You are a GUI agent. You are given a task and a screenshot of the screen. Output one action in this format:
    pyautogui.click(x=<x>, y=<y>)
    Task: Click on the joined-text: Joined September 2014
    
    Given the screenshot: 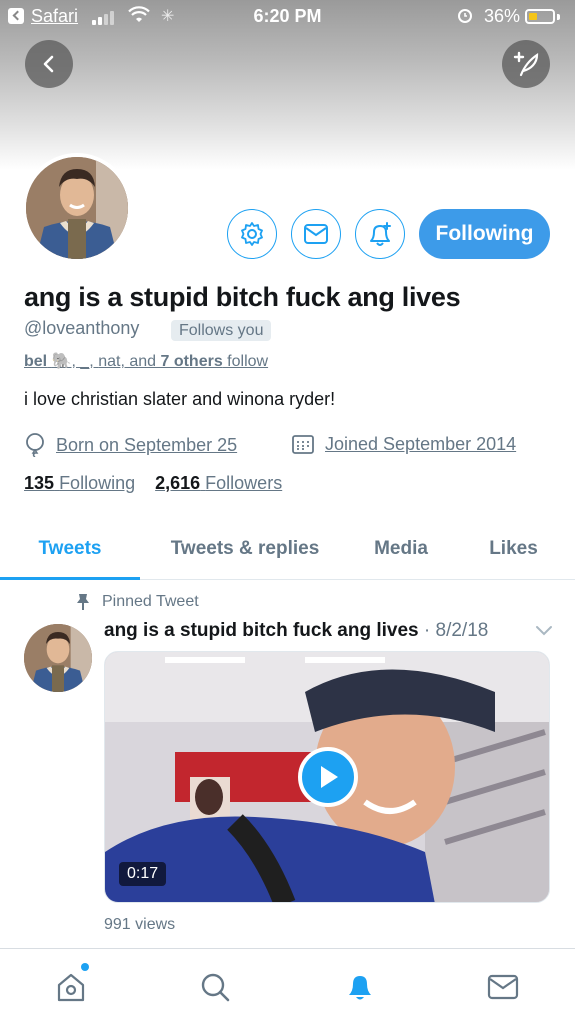 What is the action you would take?
    pyautogui.click(x=421, y=443)
    